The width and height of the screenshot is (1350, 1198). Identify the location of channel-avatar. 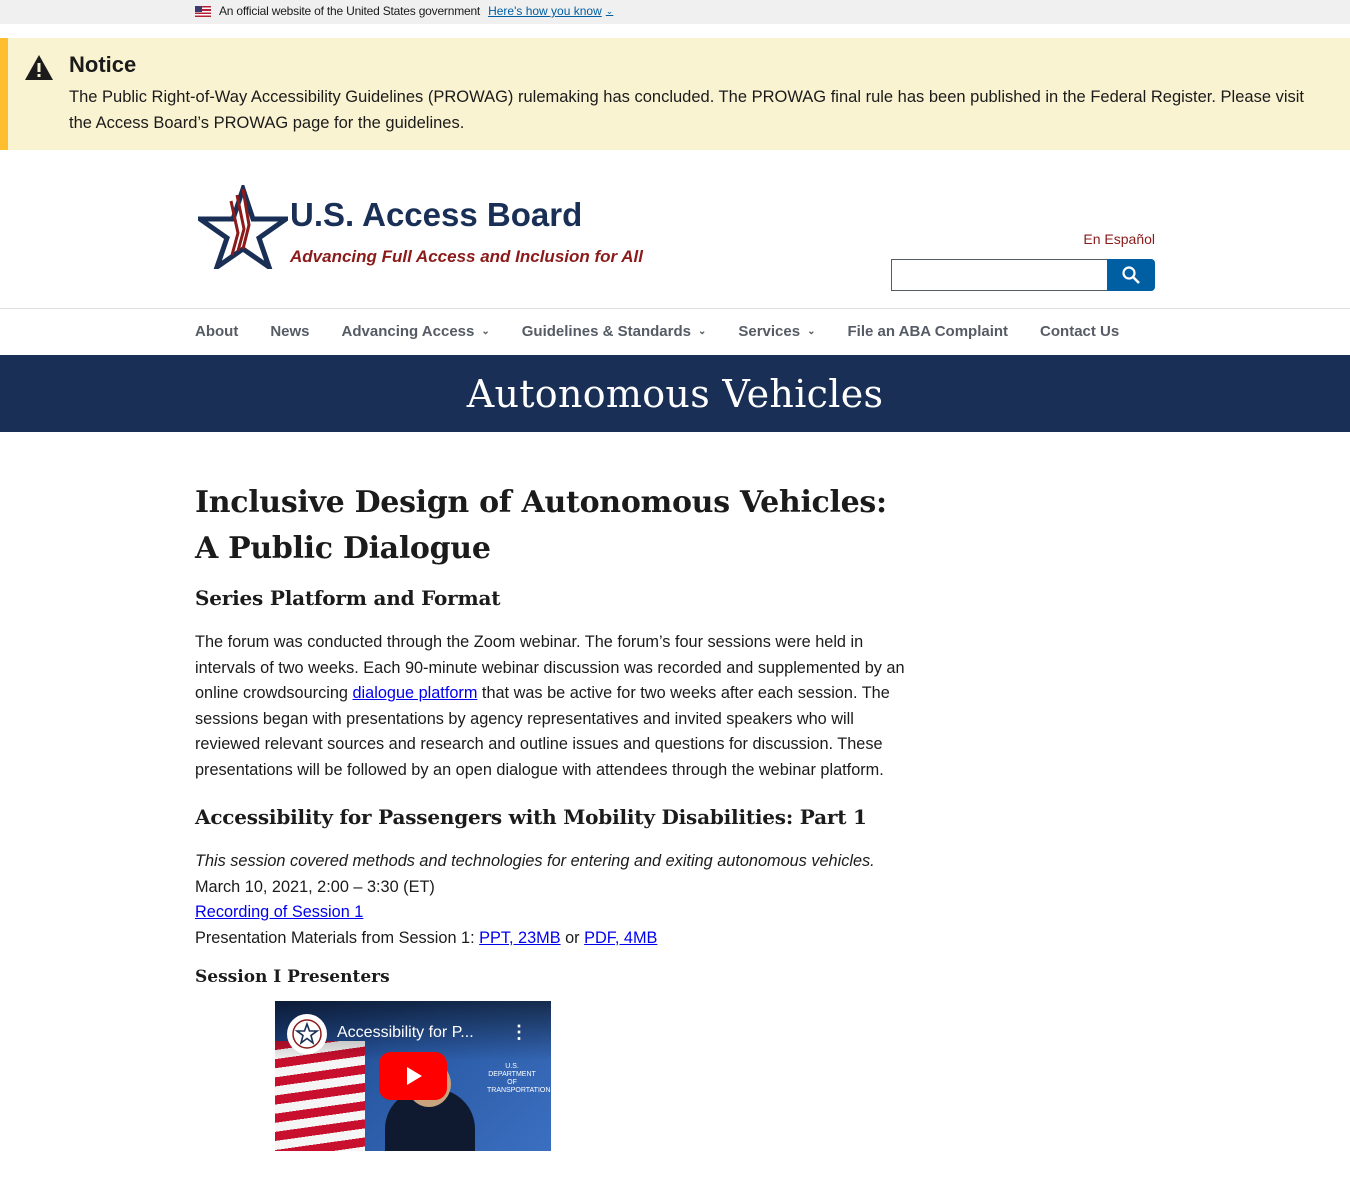
(307, 1034).